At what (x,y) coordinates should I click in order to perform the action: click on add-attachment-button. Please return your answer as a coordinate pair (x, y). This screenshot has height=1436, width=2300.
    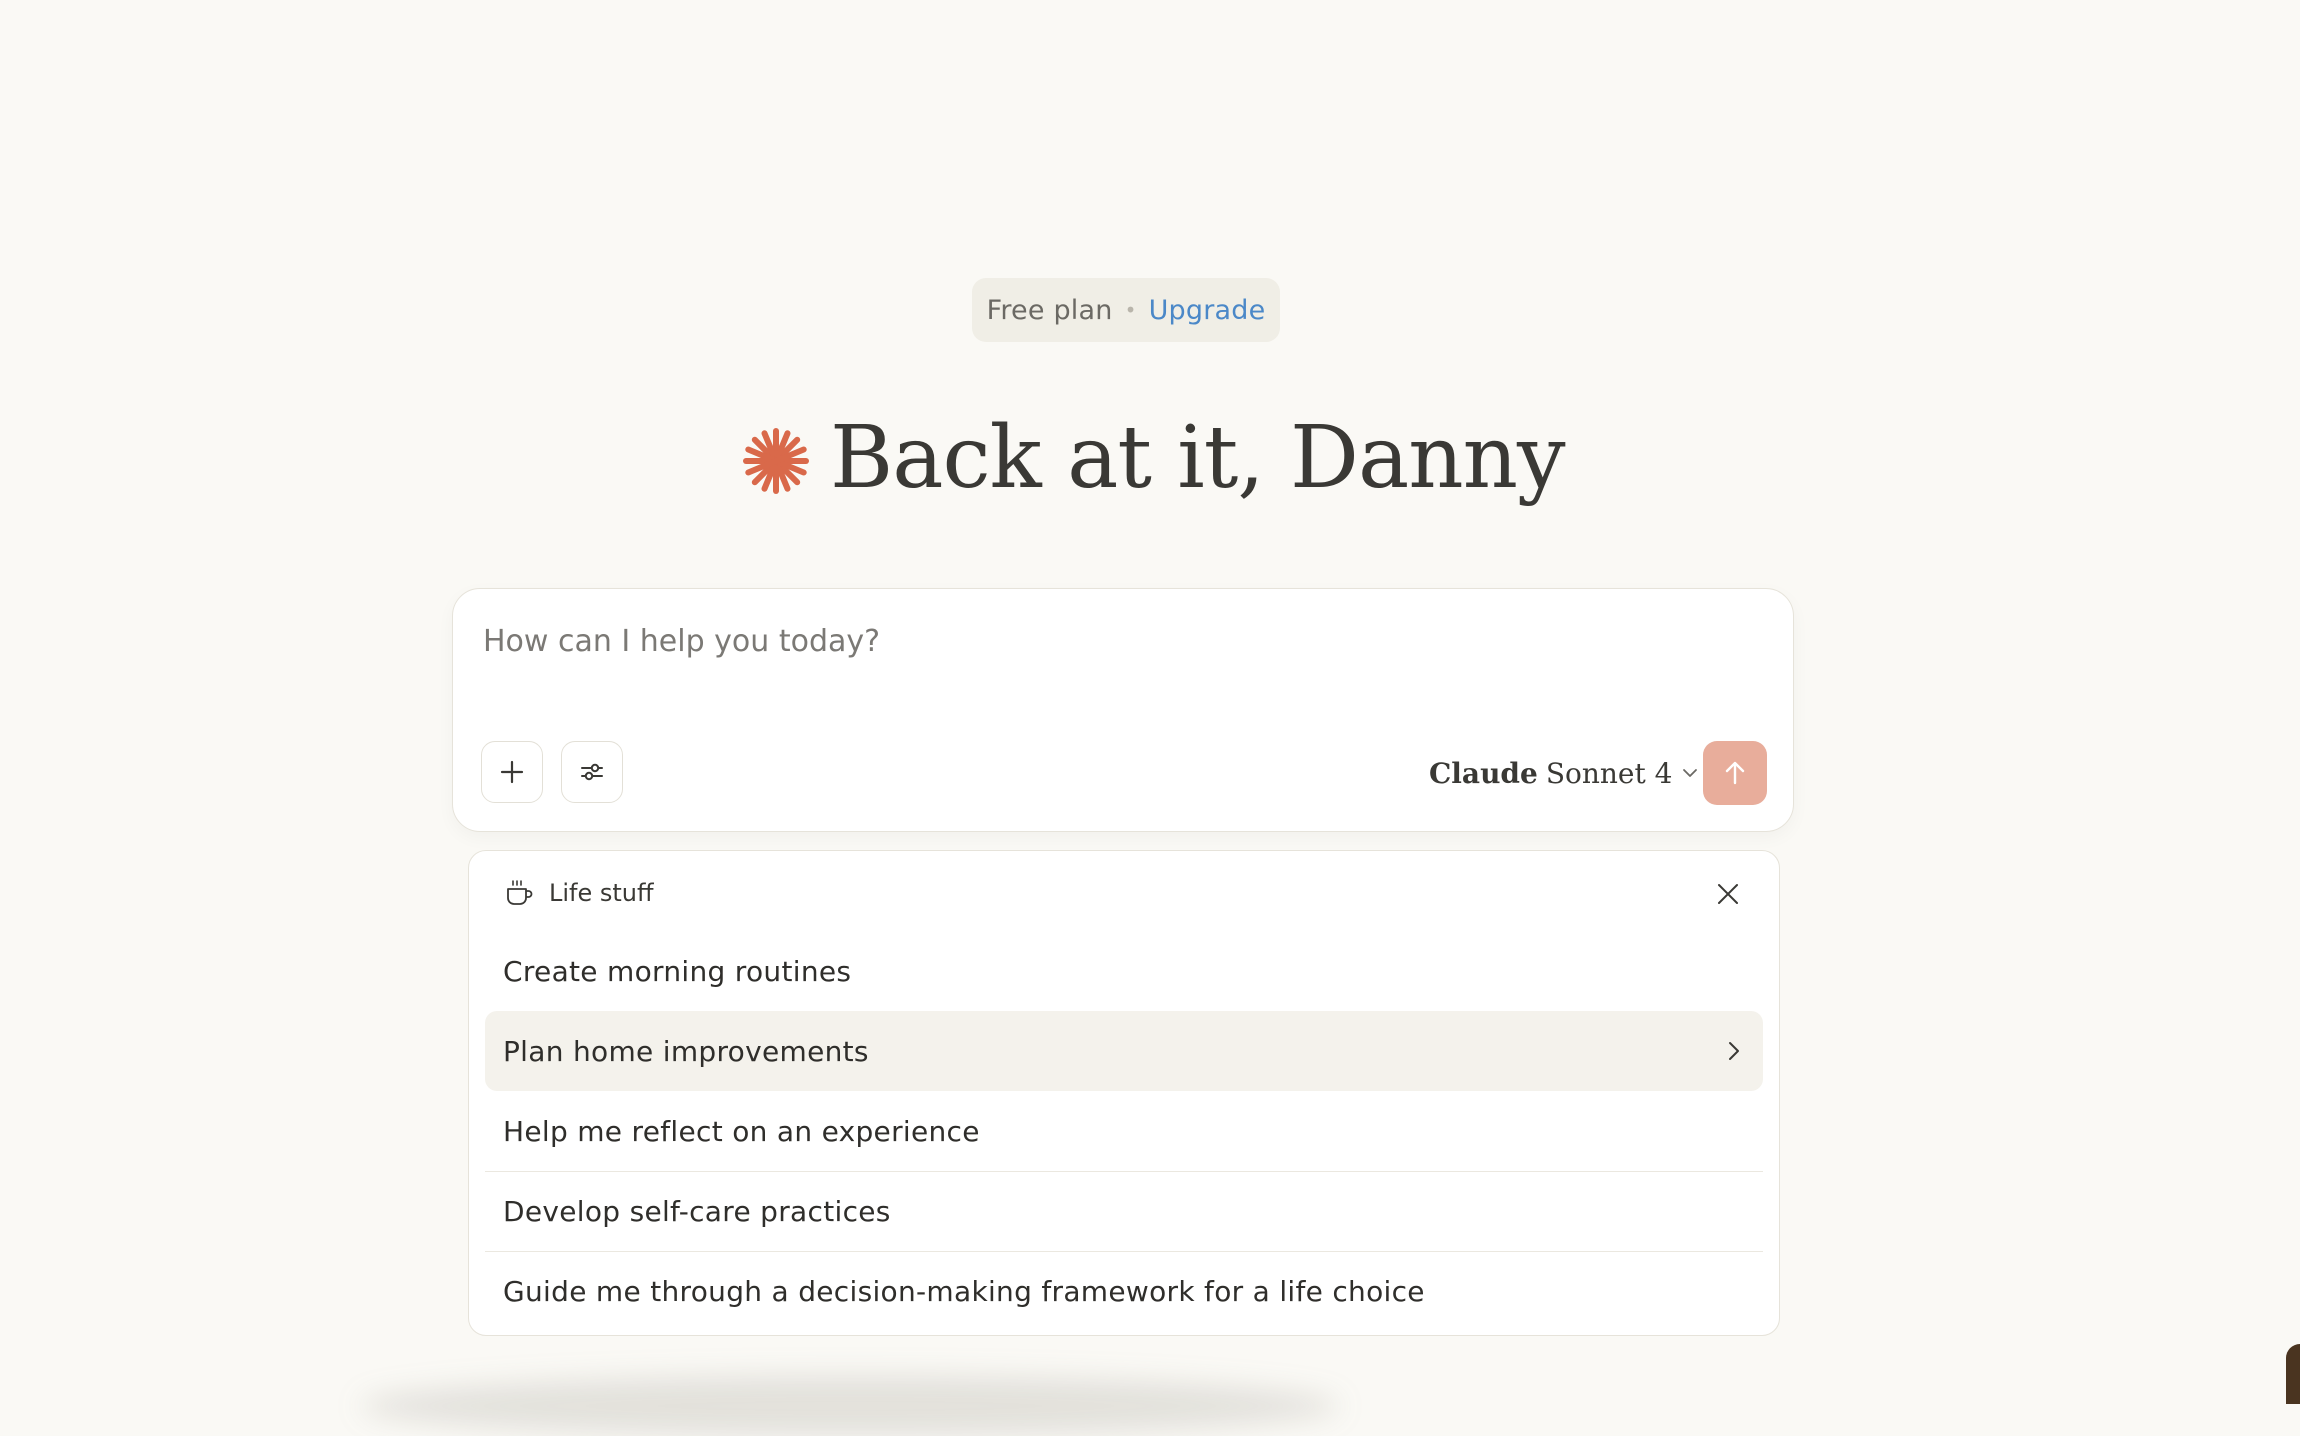
    Looking at the image, I should click on (512, 772).